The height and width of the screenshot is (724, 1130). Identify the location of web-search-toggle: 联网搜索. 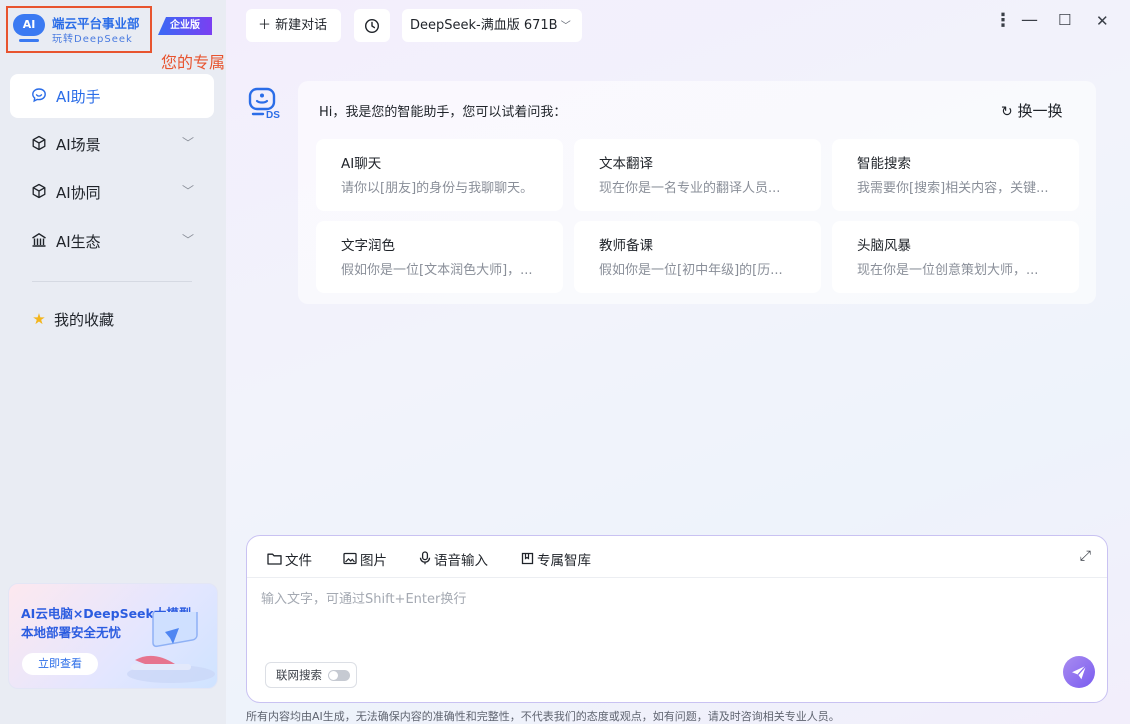
(311, 675).